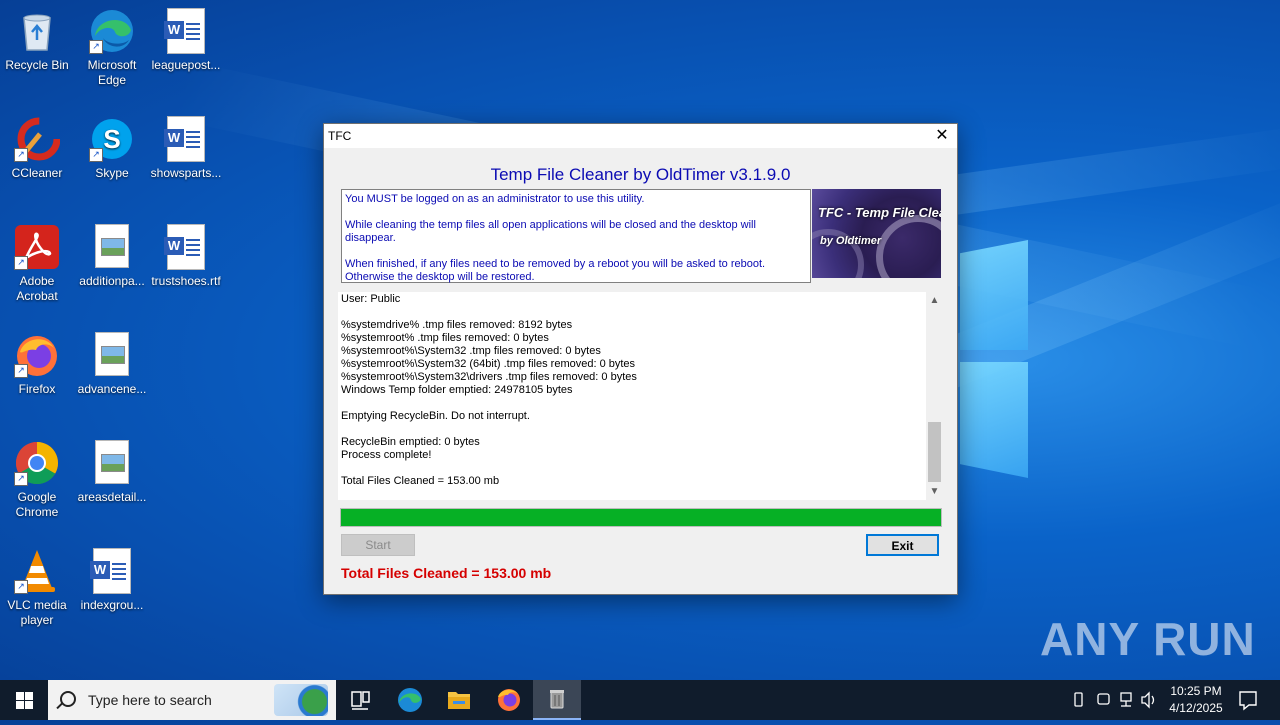  Describe the element at coordinates (1113, 700) in the screenshot. I see `system-tray` at that location.